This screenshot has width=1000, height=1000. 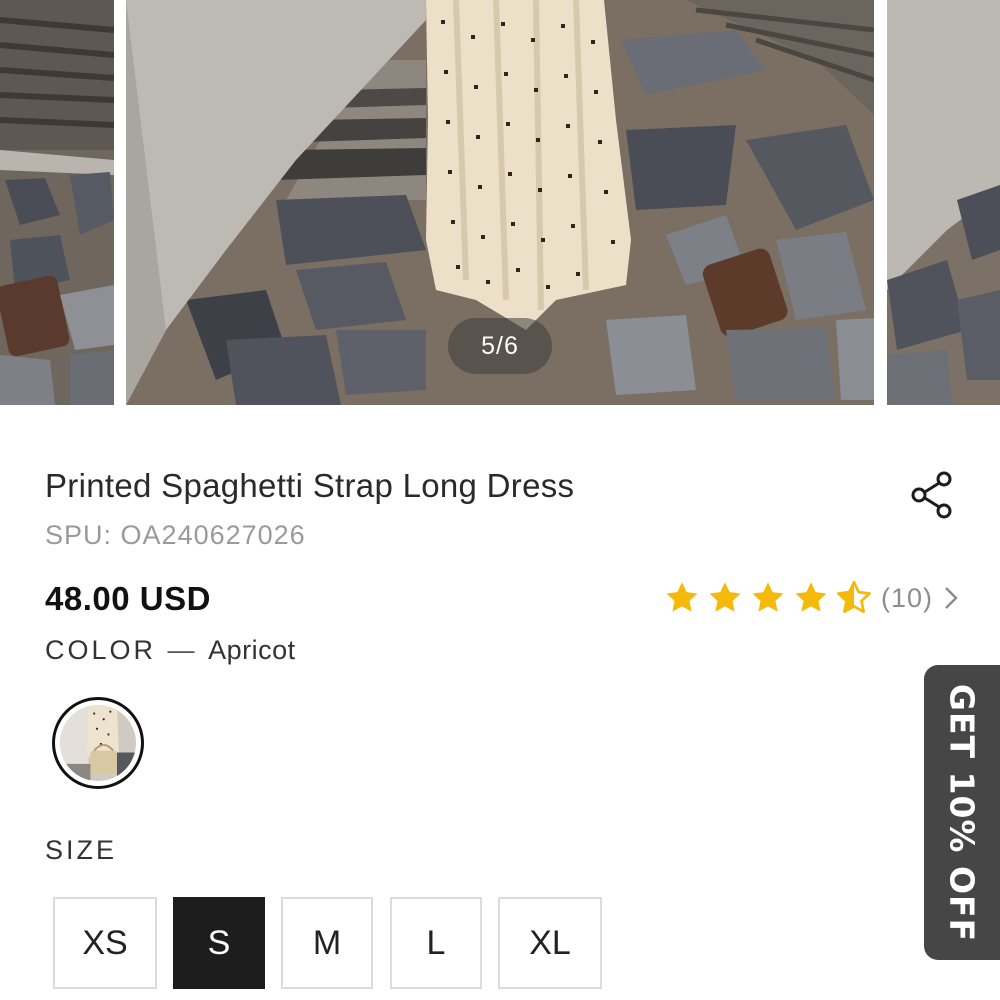 I want to click on product-spu: SPU: OA240627026, so click(x=175, y=535).